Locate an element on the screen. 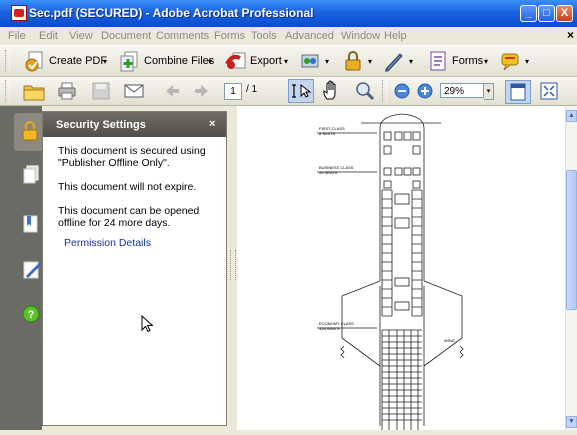 The image size is (577, 435). menu-help: Help is located at coordinates (395, 36).